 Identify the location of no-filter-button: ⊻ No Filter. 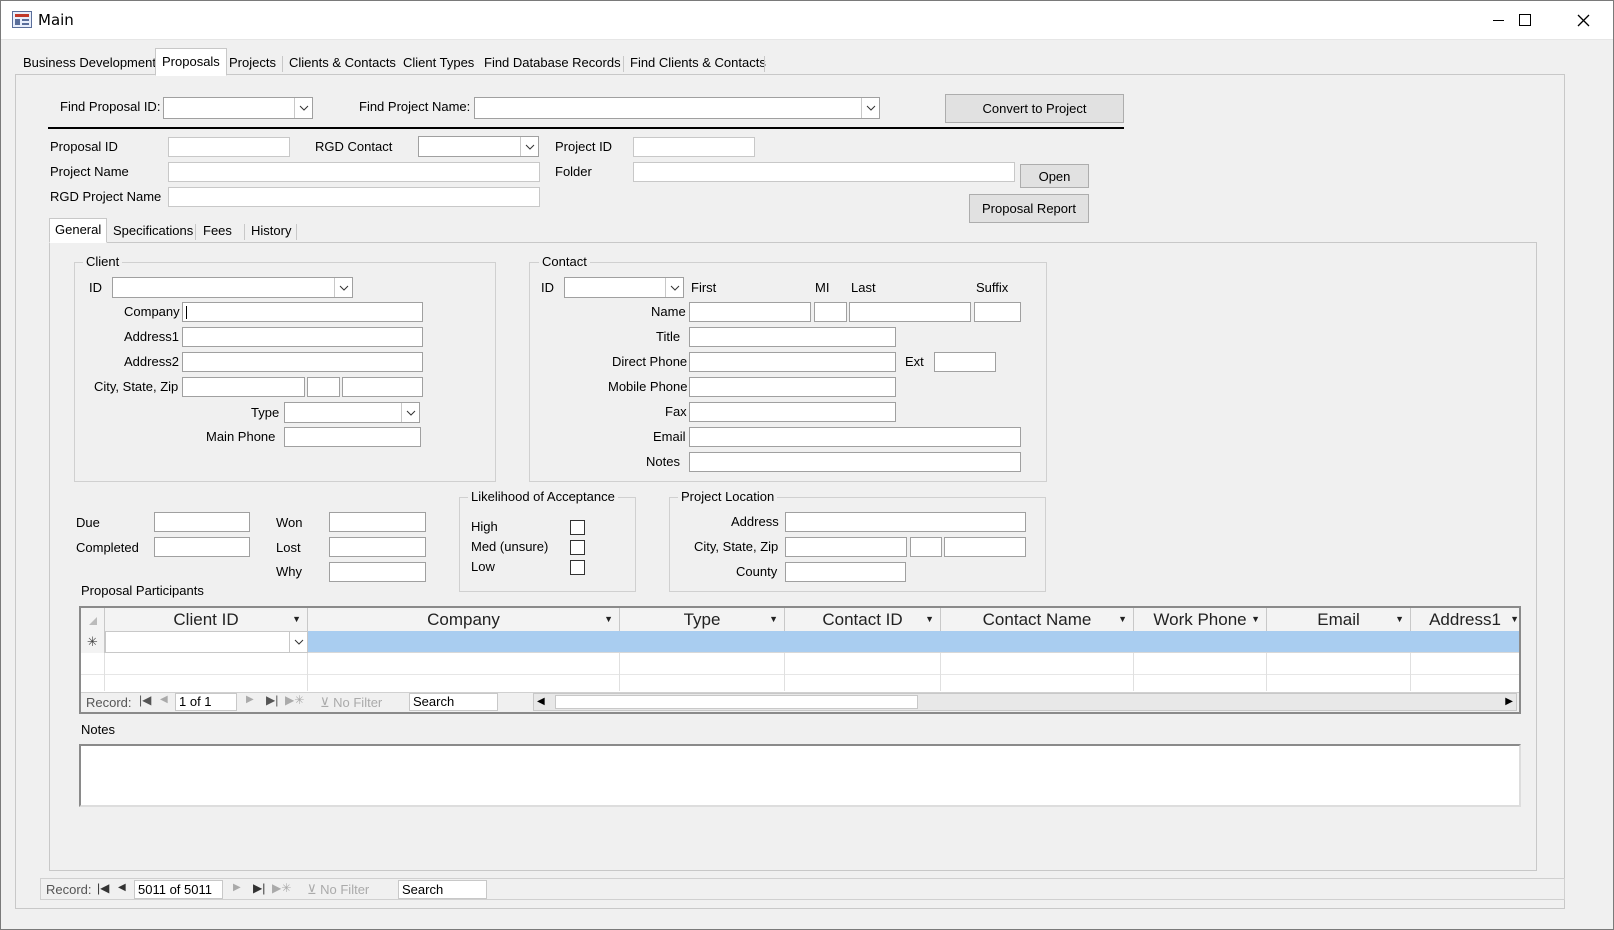
(351, 703).